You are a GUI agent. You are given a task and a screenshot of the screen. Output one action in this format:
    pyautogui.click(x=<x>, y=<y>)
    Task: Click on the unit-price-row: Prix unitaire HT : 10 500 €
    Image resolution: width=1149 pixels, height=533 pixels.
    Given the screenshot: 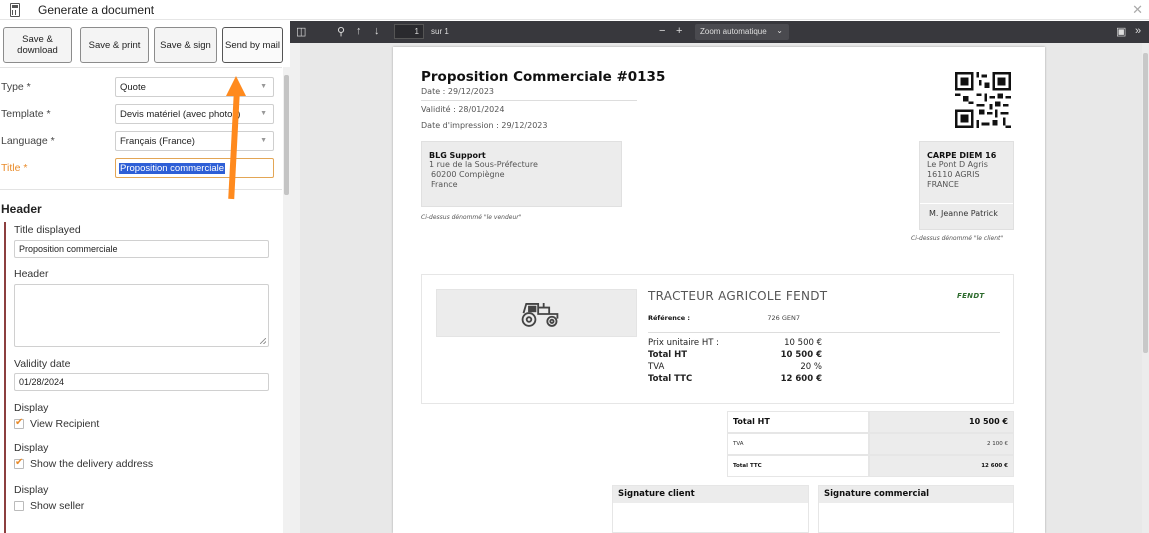 What is the action you would take?
    pyautogui.click(x=735, y=343)
    